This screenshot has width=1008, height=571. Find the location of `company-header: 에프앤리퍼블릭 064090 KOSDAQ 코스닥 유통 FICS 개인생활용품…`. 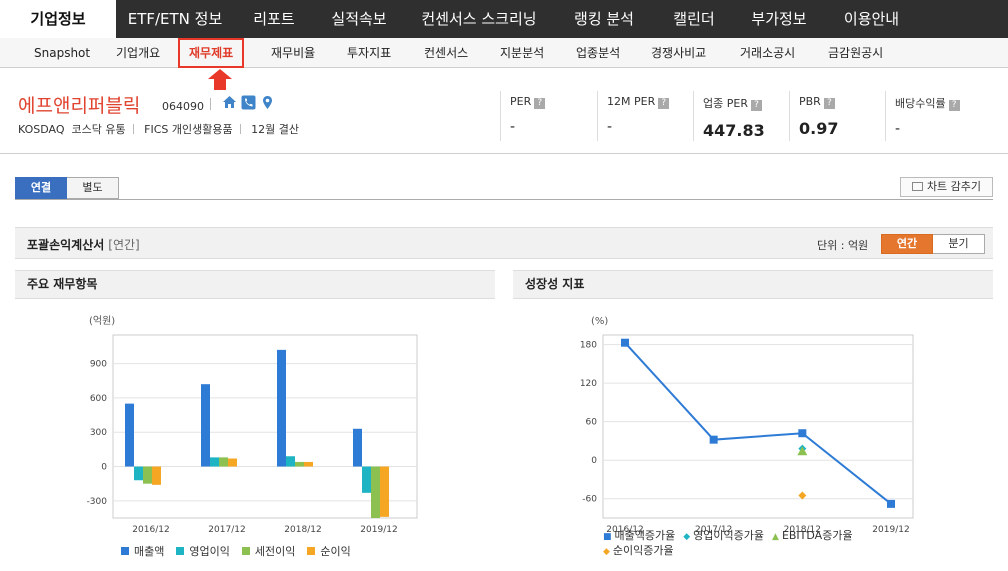

company-header: 에프앤리퍼블릭 064090 KOSDAQ 코스닥 유통 FICS 개인생활용품… is located at coordinates (504, 111).